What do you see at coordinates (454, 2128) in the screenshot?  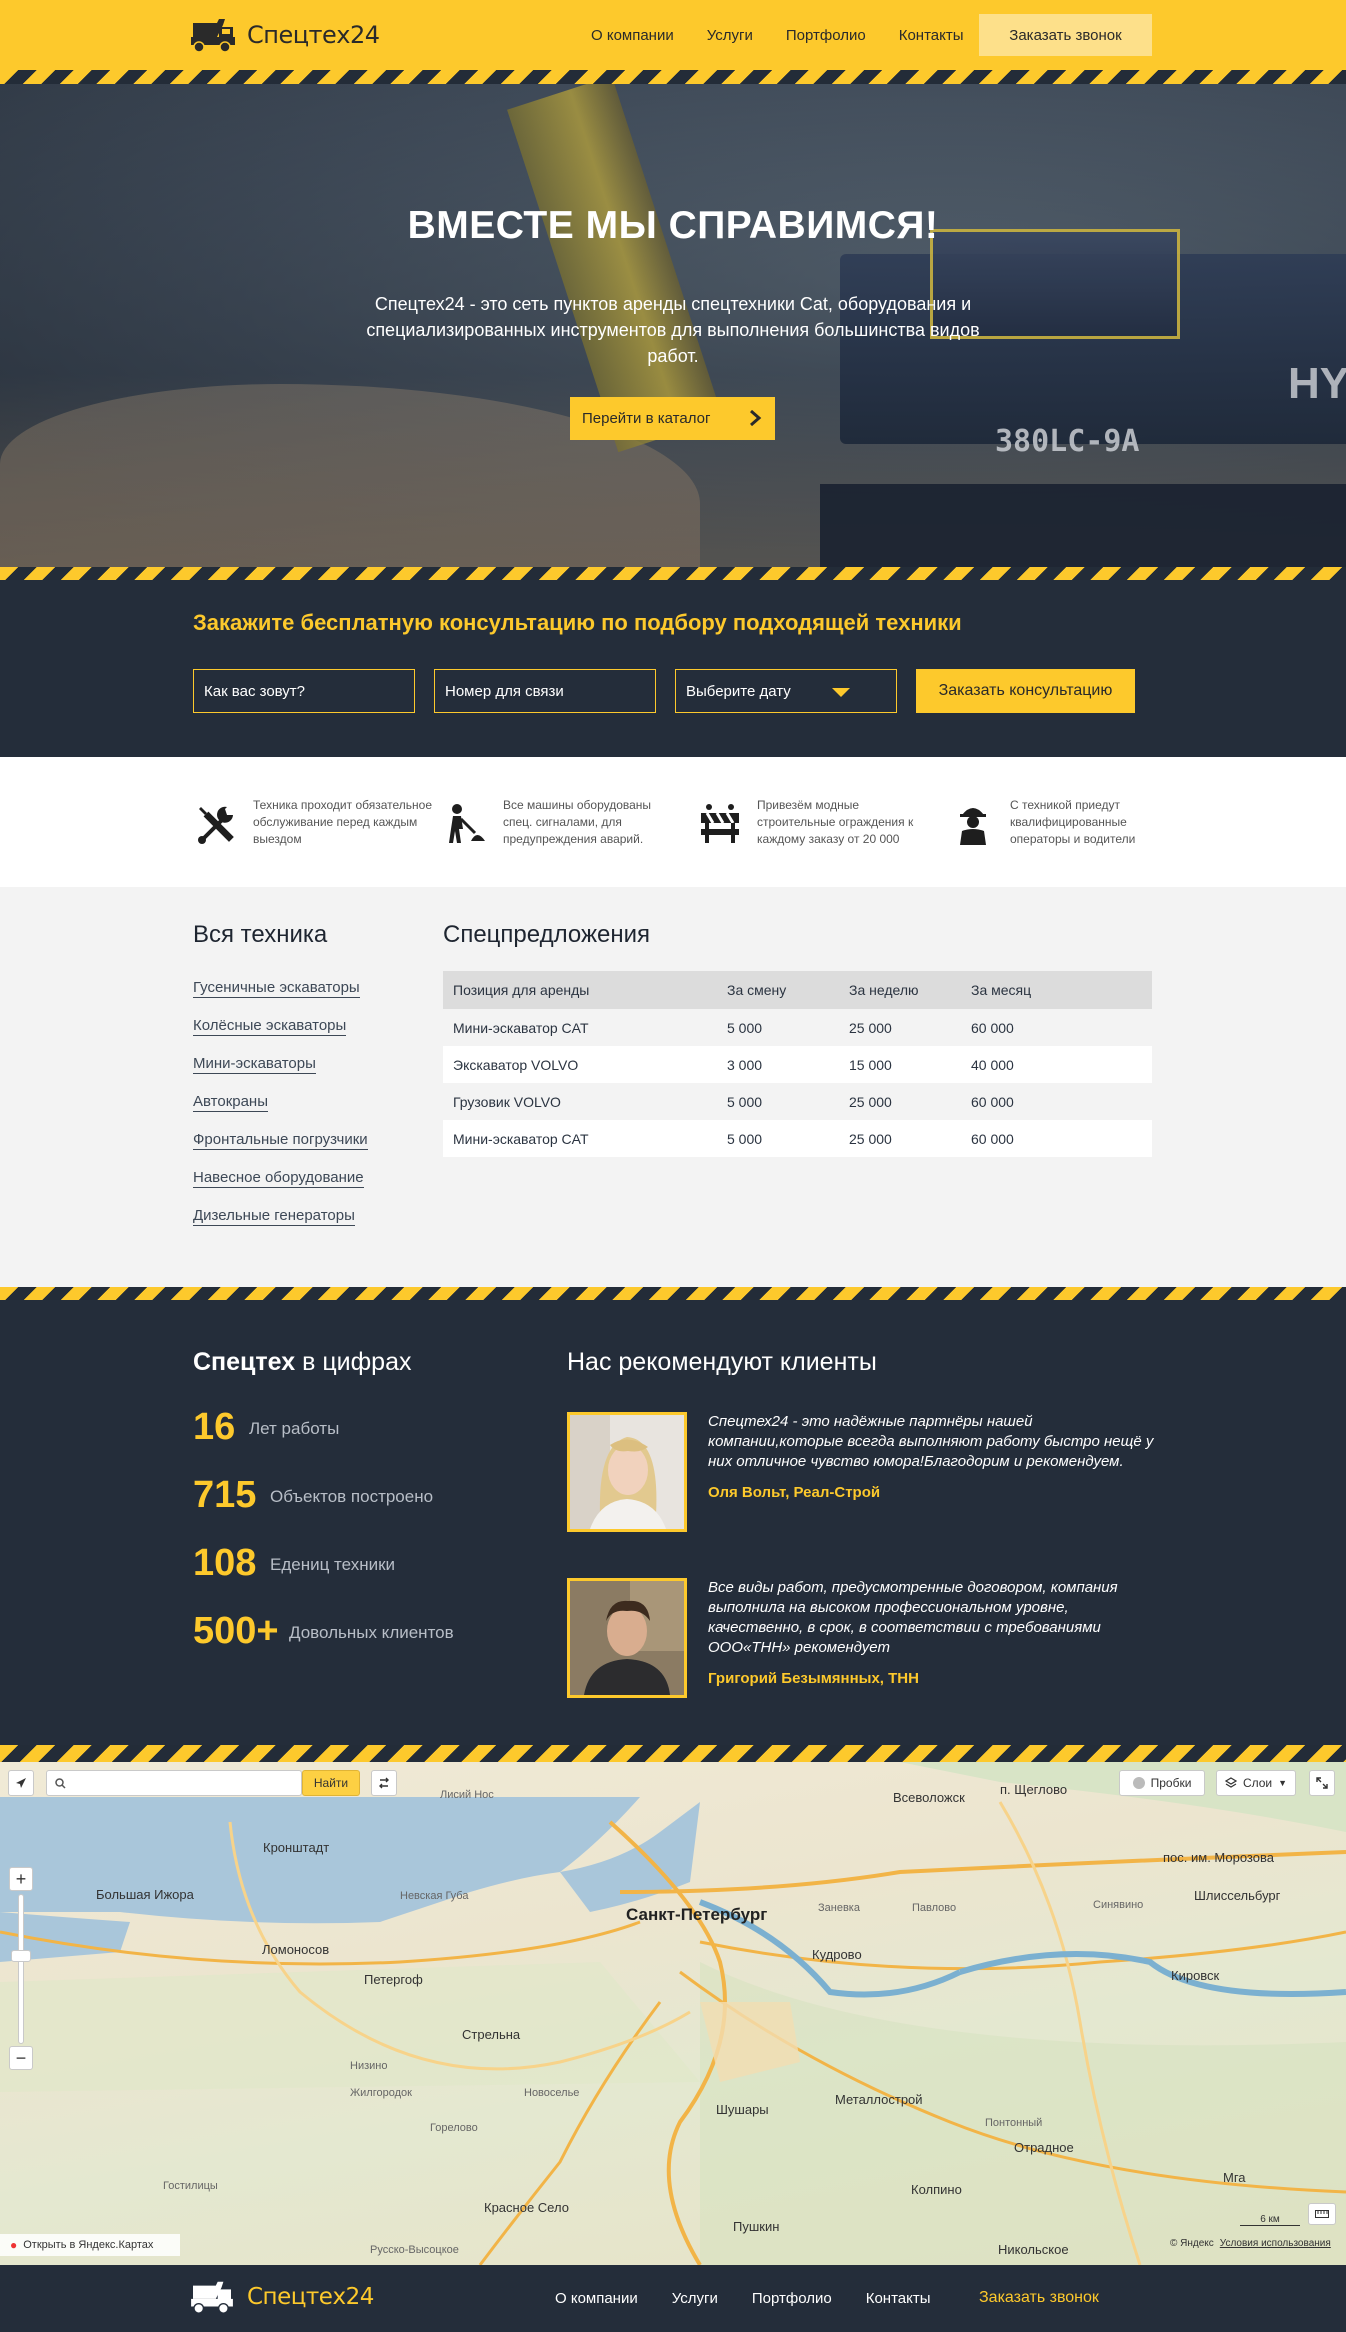 I see `map-label: Горелово` at bounding box center [454, 2128].